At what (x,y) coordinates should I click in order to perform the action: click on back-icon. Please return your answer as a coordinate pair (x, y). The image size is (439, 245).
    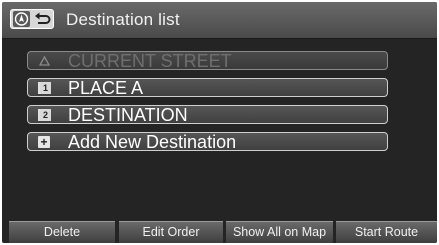
    Looking at the image, I should click on (42, 19).